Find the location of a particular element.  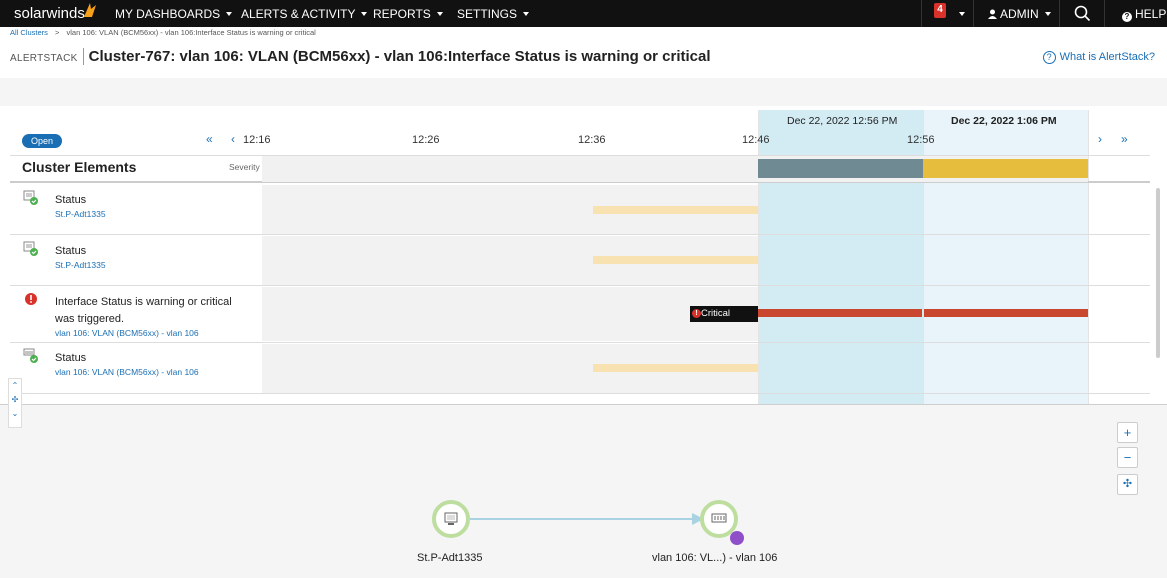

topology-node-server is located at coordinates (451, 519).